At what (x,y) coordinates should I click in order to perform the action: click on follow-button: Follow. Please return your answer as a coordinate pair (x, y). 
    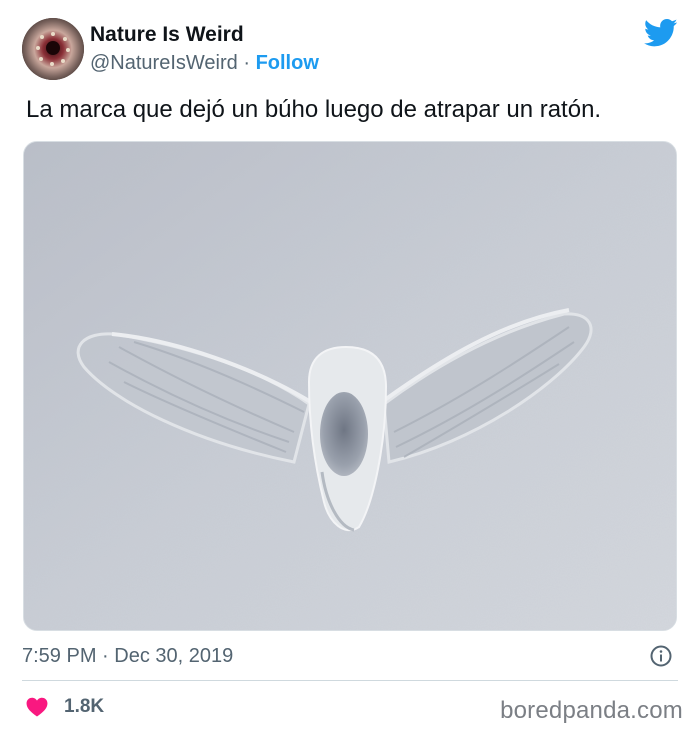
    Looking at the image, I should click on (287, 63).